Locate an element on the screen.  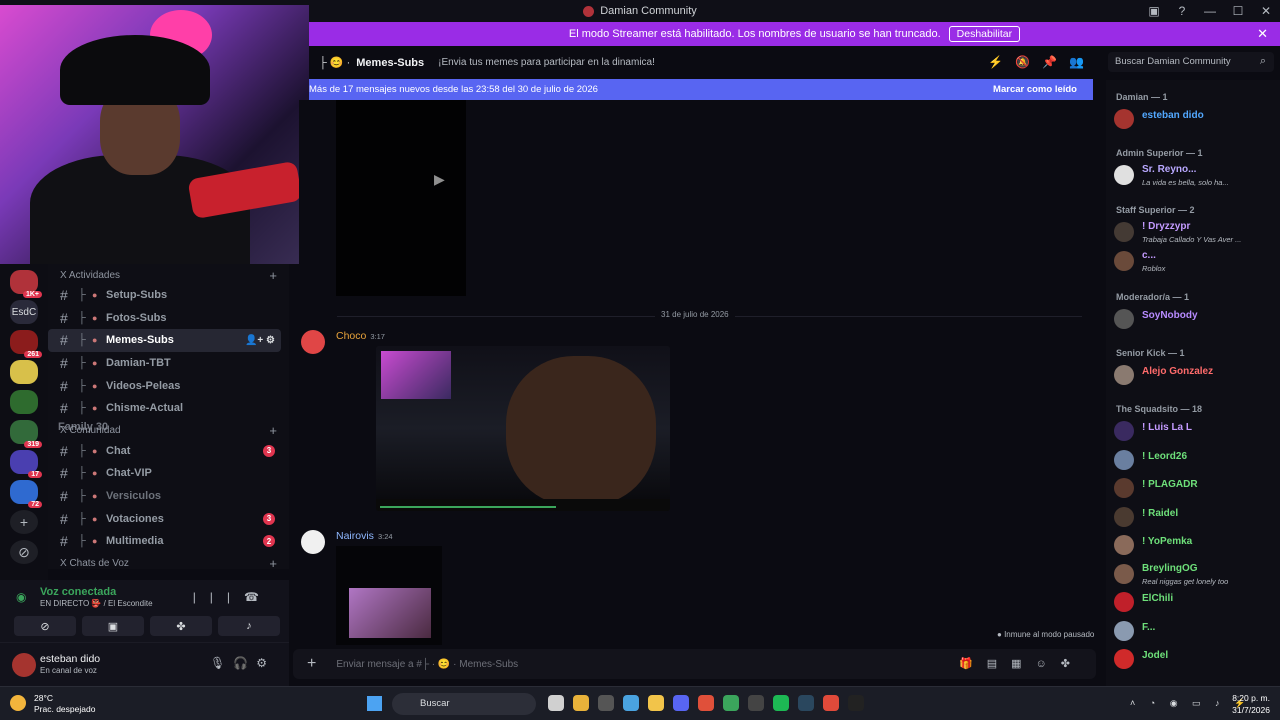
sticker-icon: ▦ is located at coordinates (1023, 664).